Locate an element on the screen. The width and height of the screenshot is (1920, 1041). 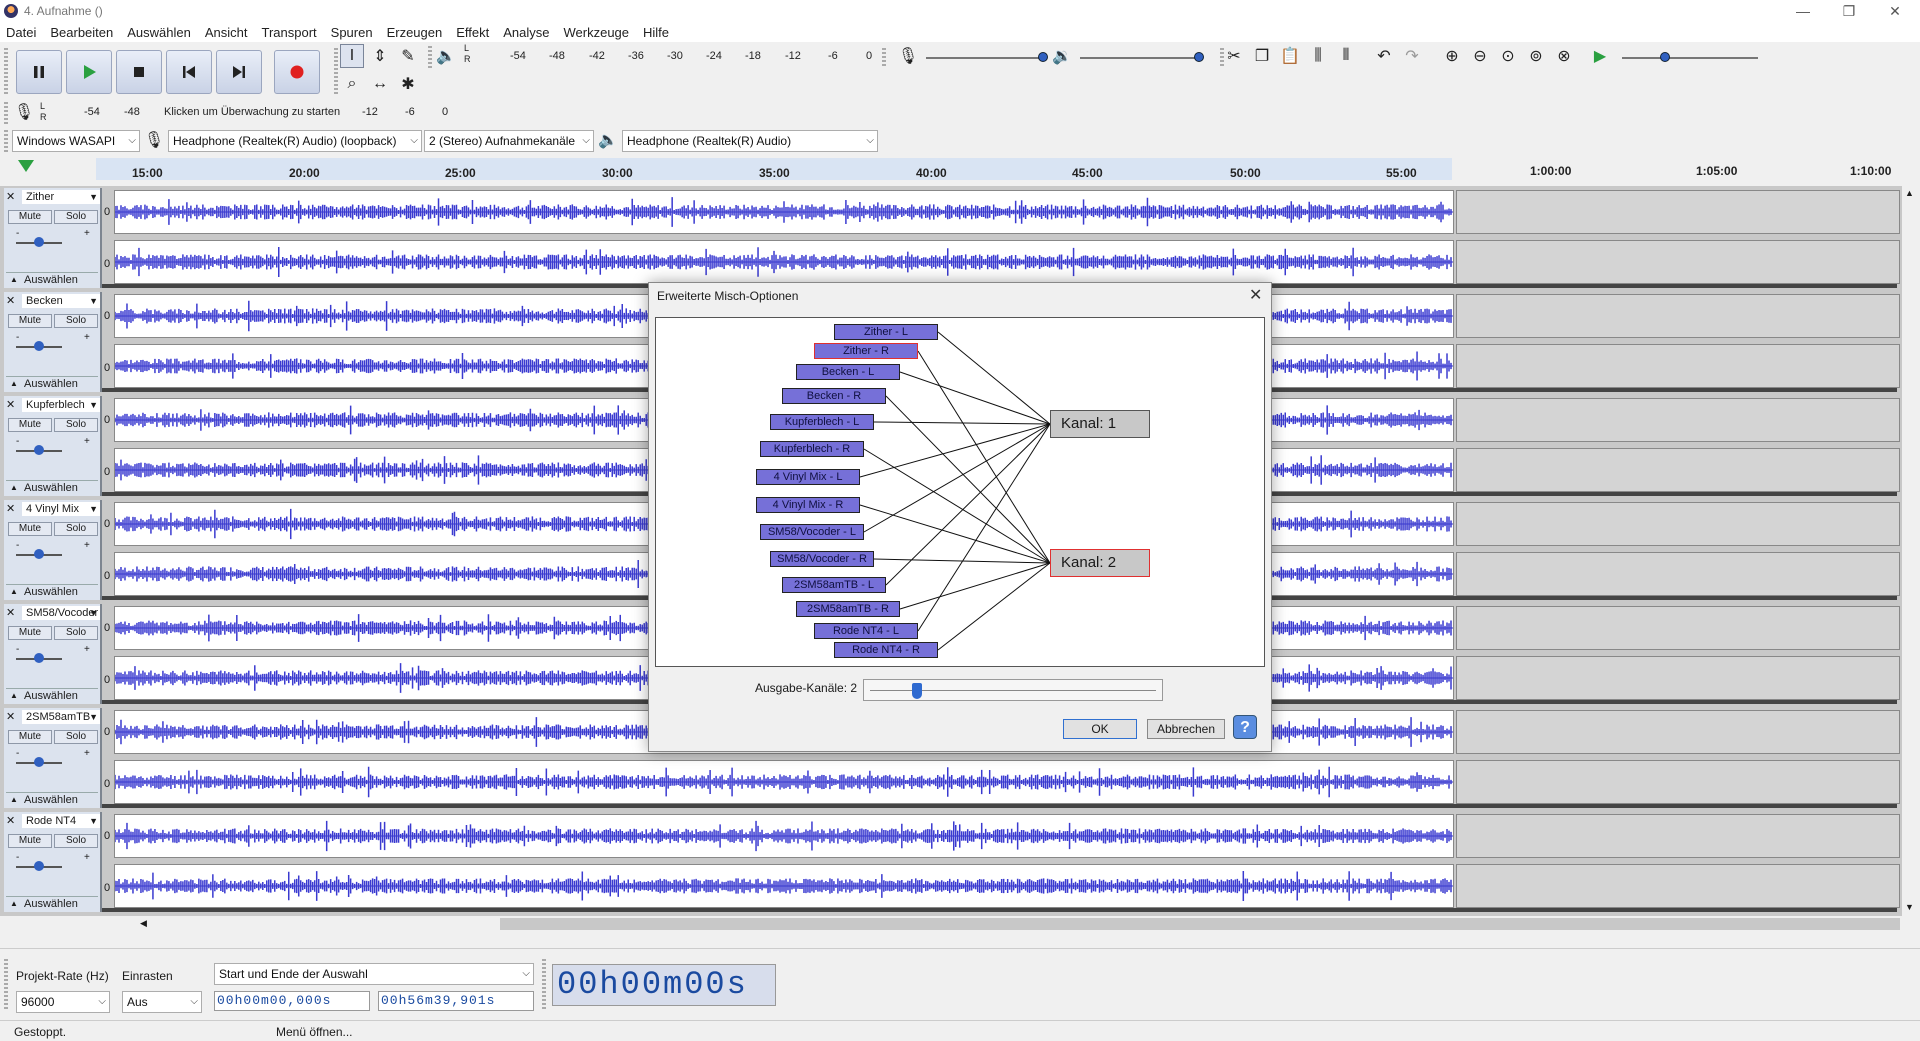
selection-start-time: 00h00m00,000s is located at coordinates (292, 1001).